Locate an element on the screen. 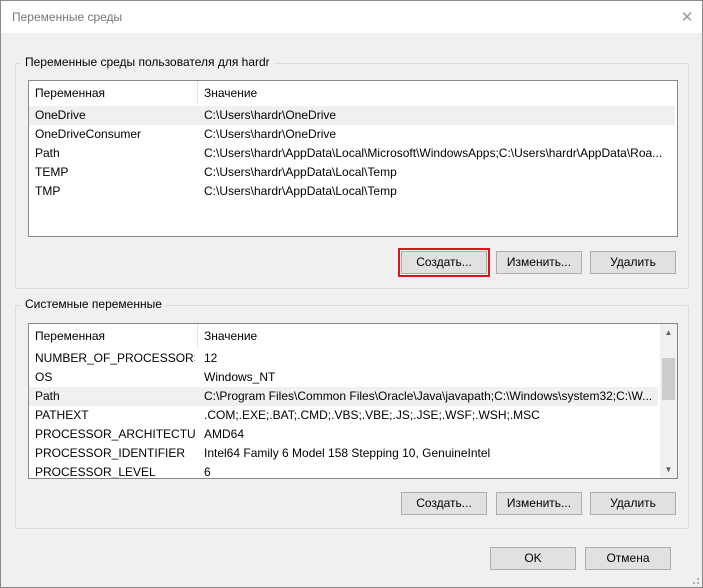 The height and width of the screenshot is (588, 703). list-item: PROCESSOR_LEVEL 6 is located at coordinates (343, 471).